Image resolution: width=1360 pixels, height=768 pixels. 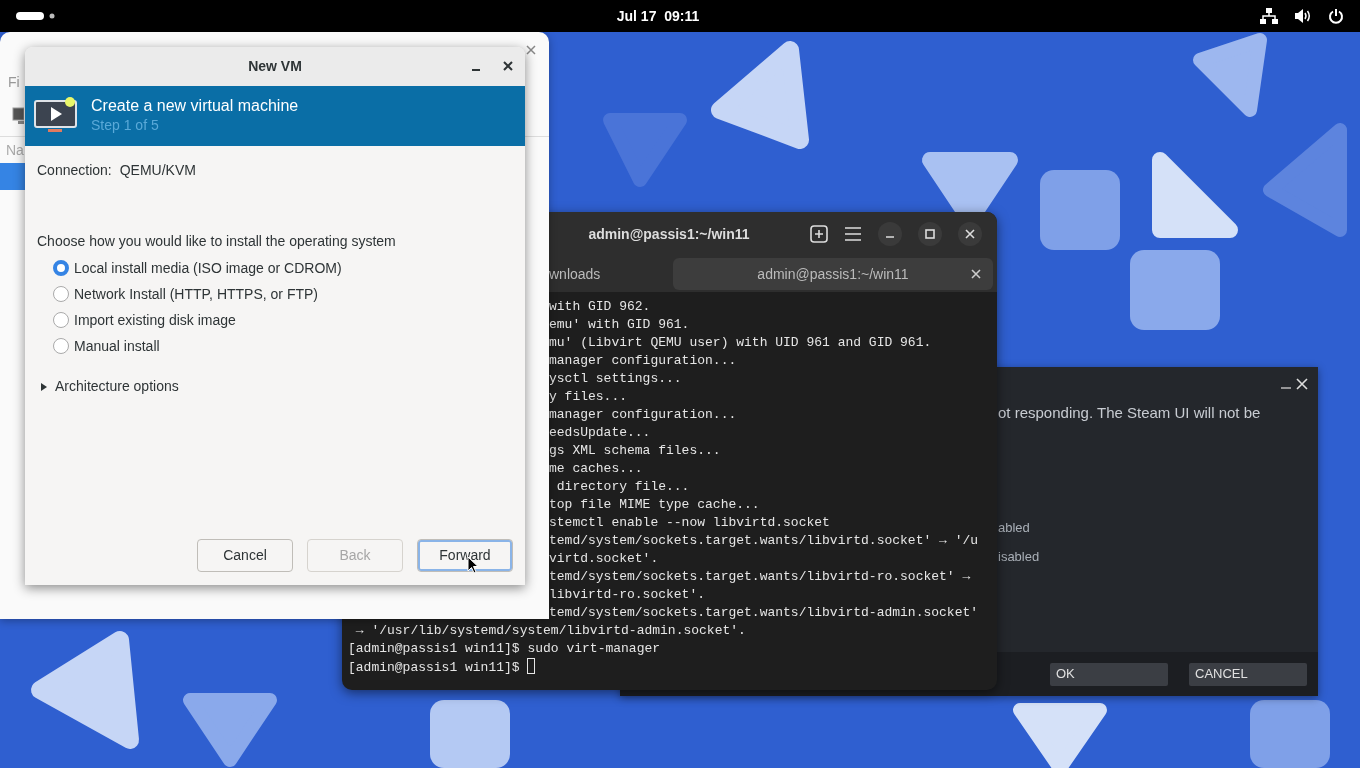 I want to click on terminal-line: [admin@passis1 win11]$, so click(x=434, y=667).